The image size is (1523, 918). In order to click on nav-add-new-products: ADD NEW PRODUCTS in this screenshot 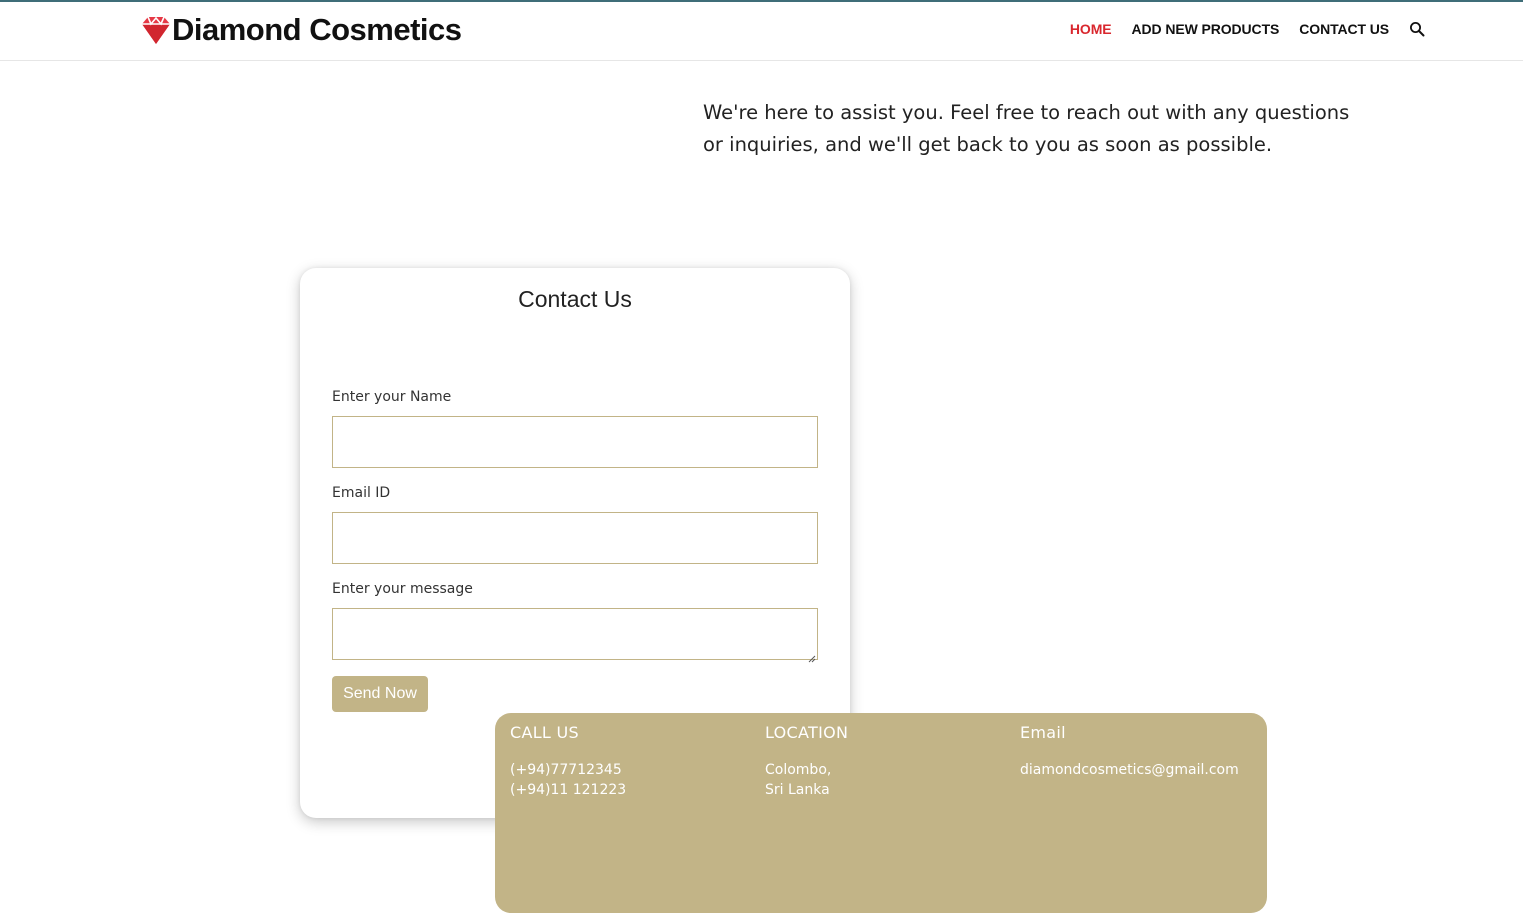, I will do `click(1206, 29)`.